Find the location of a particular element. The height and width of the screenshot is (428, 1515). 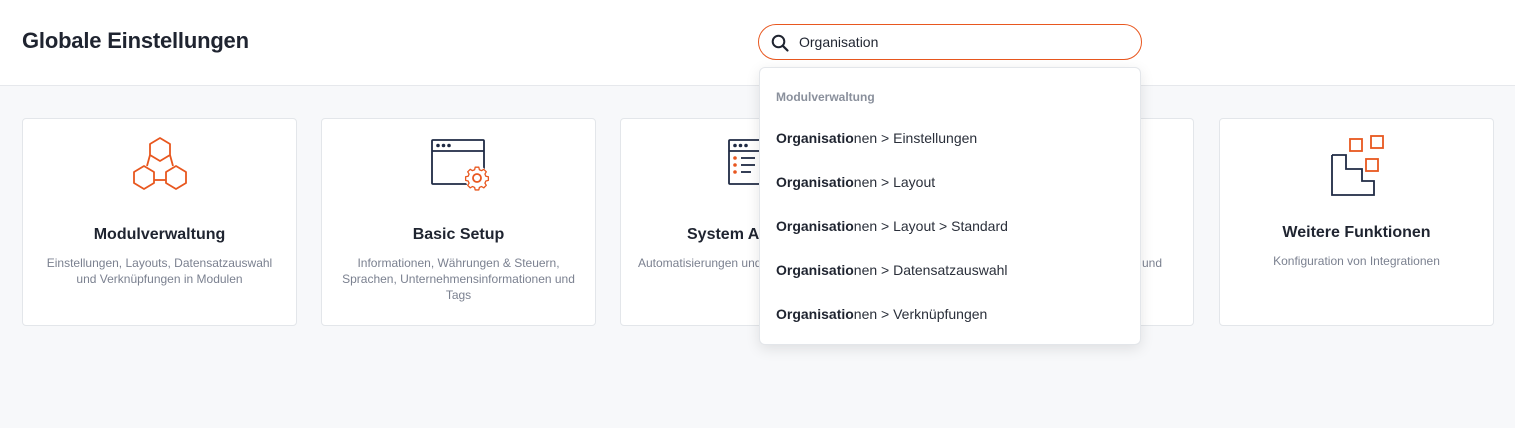

suggestion-item: Organisationen > Einstellungen is located at coordinates (950, 138).